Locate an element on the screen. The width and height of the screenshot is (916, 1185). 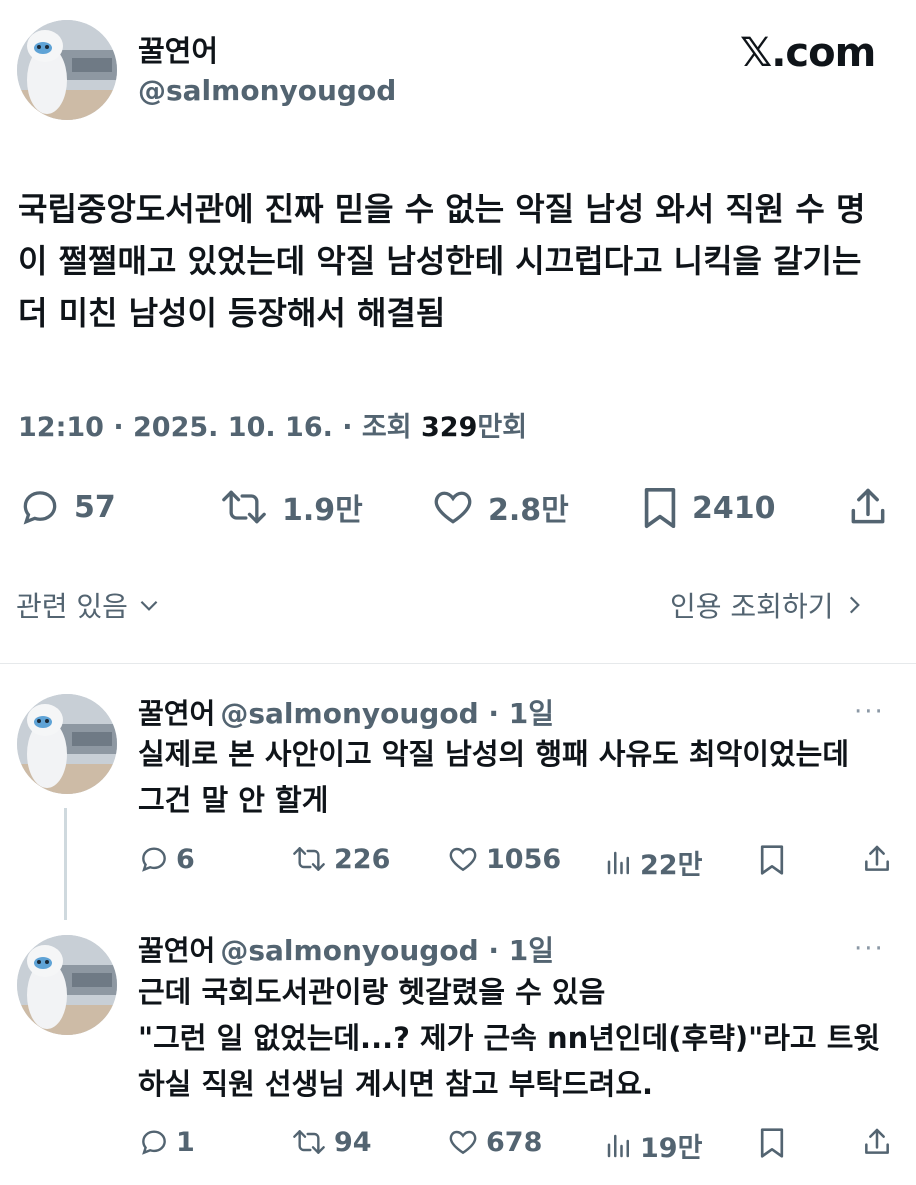
reply-view-count: 19만 is located at coordinates (671, 1148).